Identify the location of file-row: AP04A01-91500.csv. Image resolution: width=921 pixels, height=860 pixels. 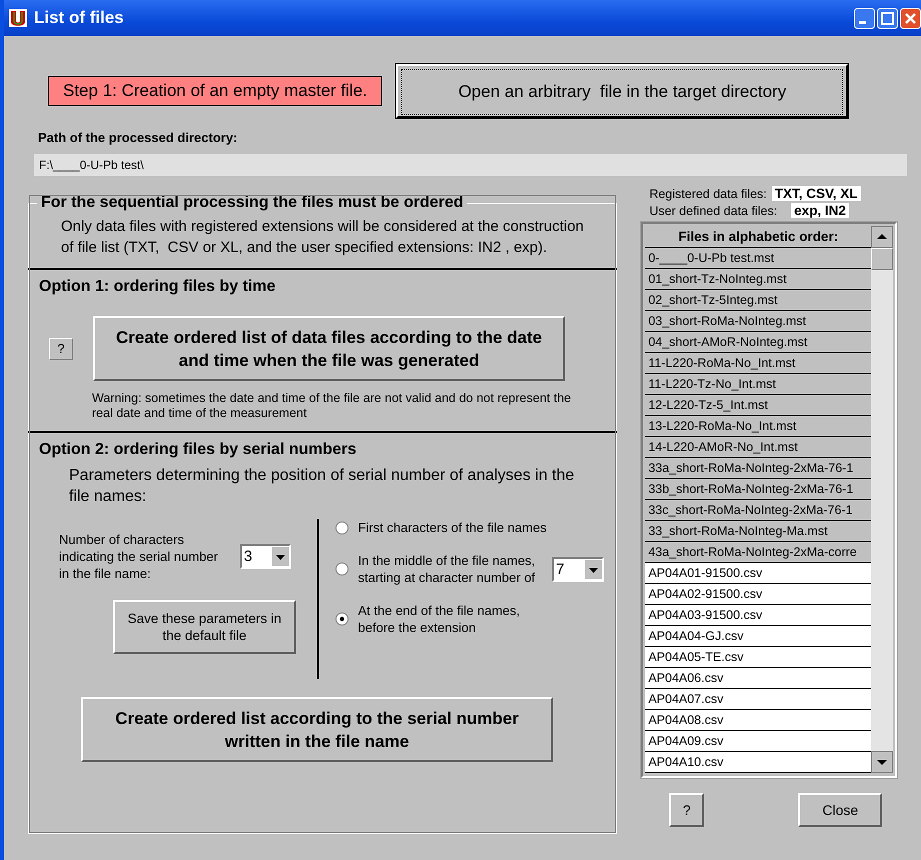
(758, 573).